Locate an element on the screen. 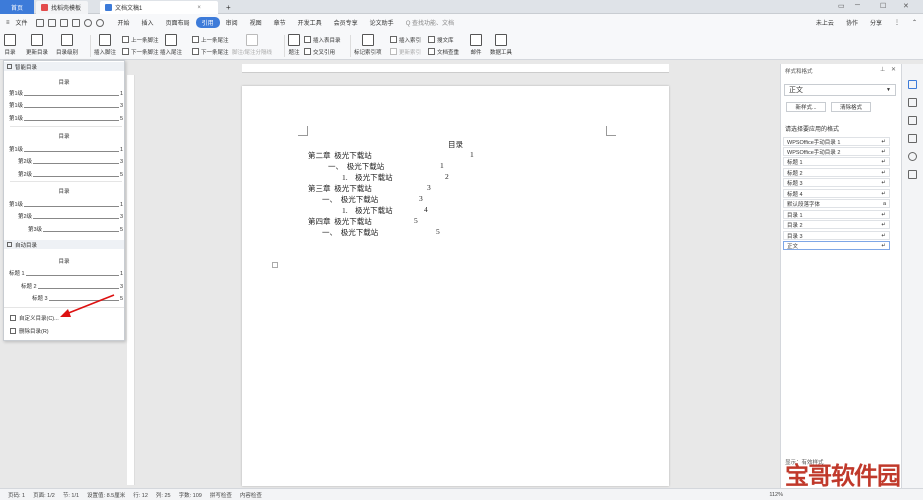 The image size is (923, 500). close-panel-icon: ✕ is located at coordinates (893, 69).